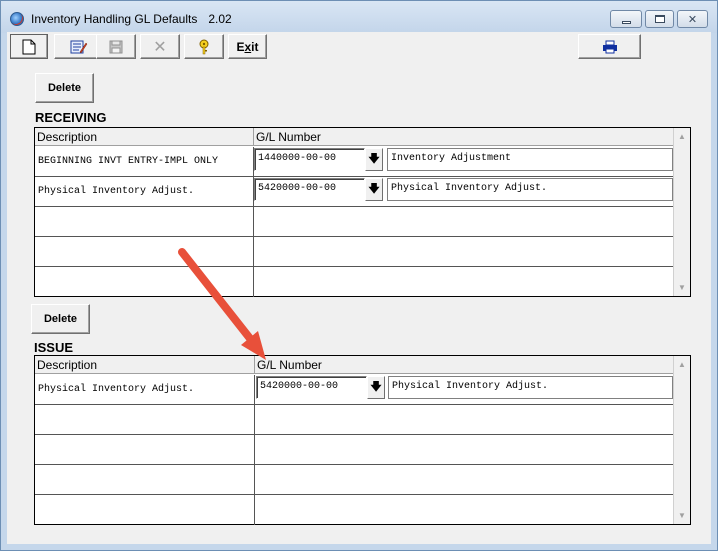 The height and width of the screenshot is (551, 718). What do you see at coordinates (681, 212) in the screenshot?
I see `receiving-scrollbar: ▲ ▼` at bounding box center [681, 212].